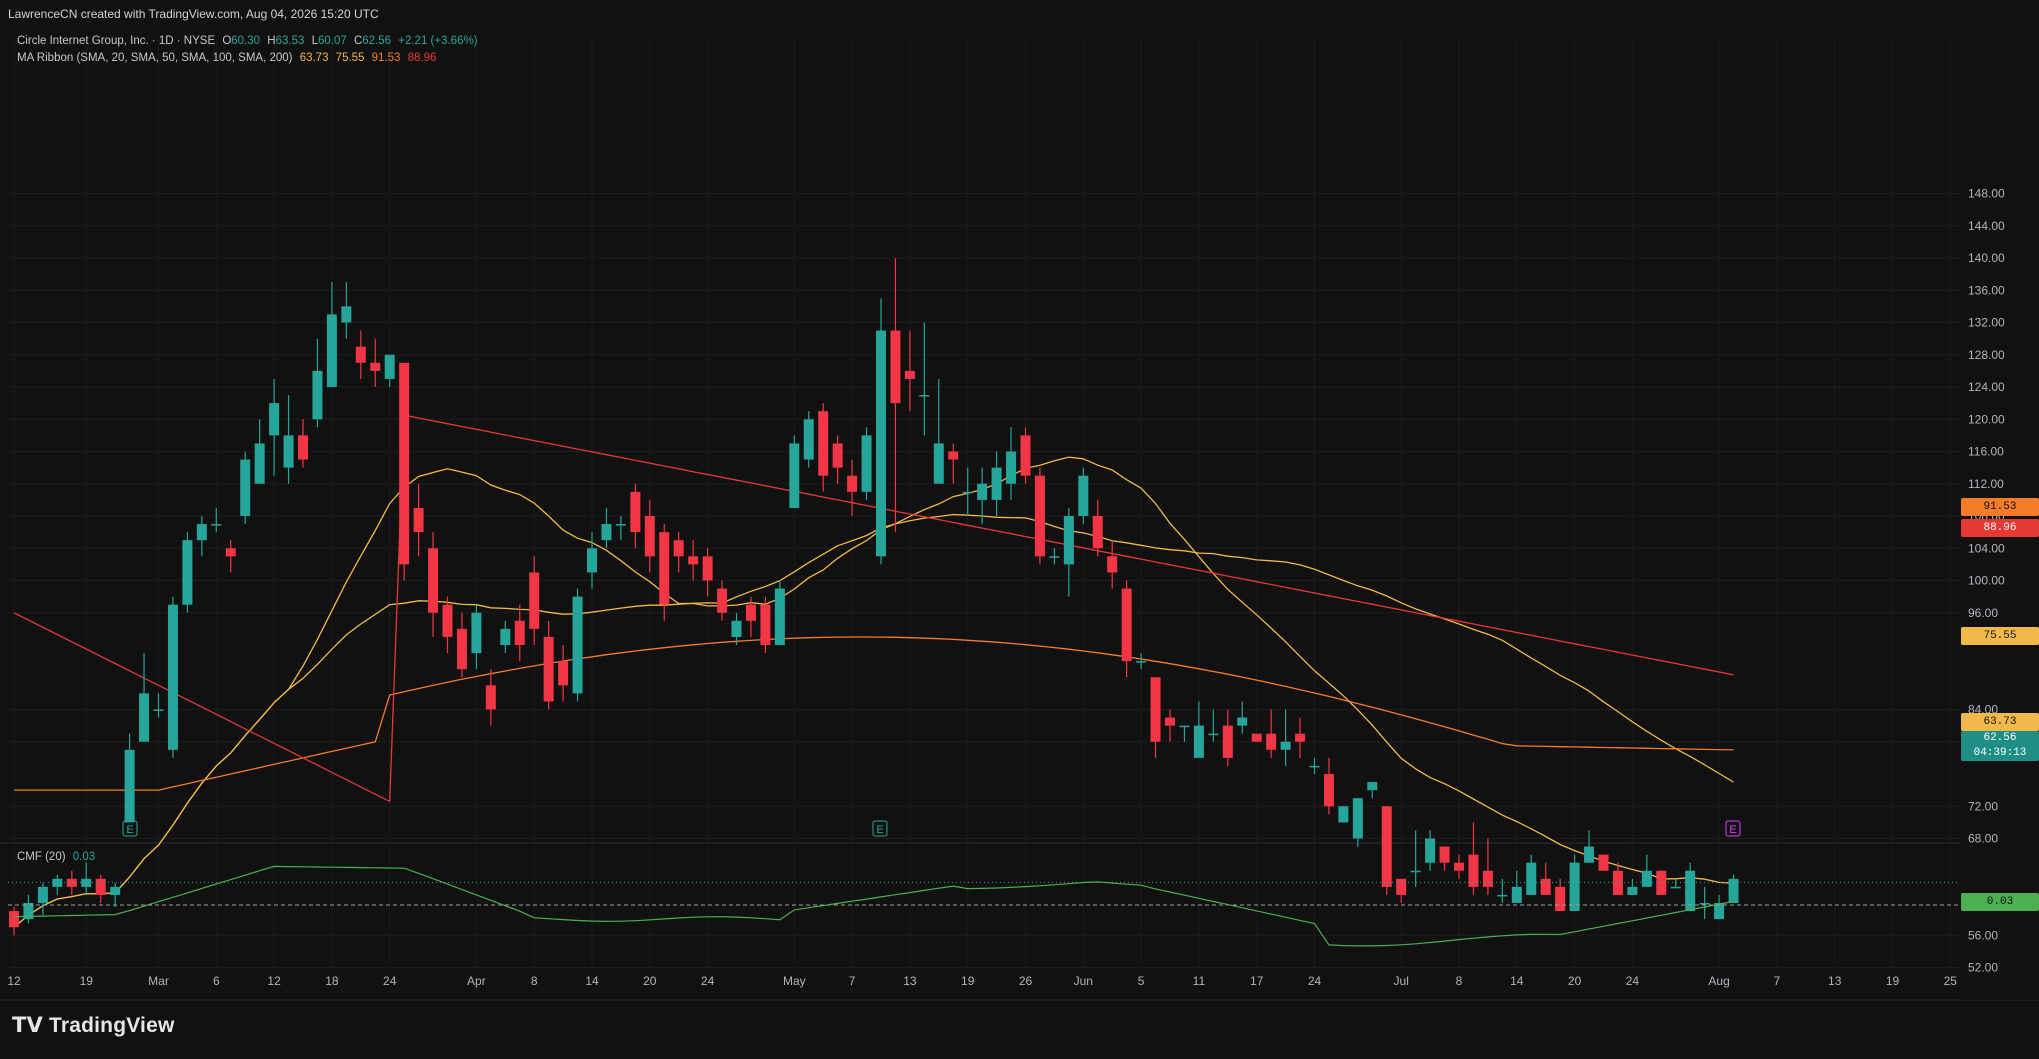  Describe the element at coordinates (1732, 830) in the screenshot. I see `earnings-marker-label: E` at that location.